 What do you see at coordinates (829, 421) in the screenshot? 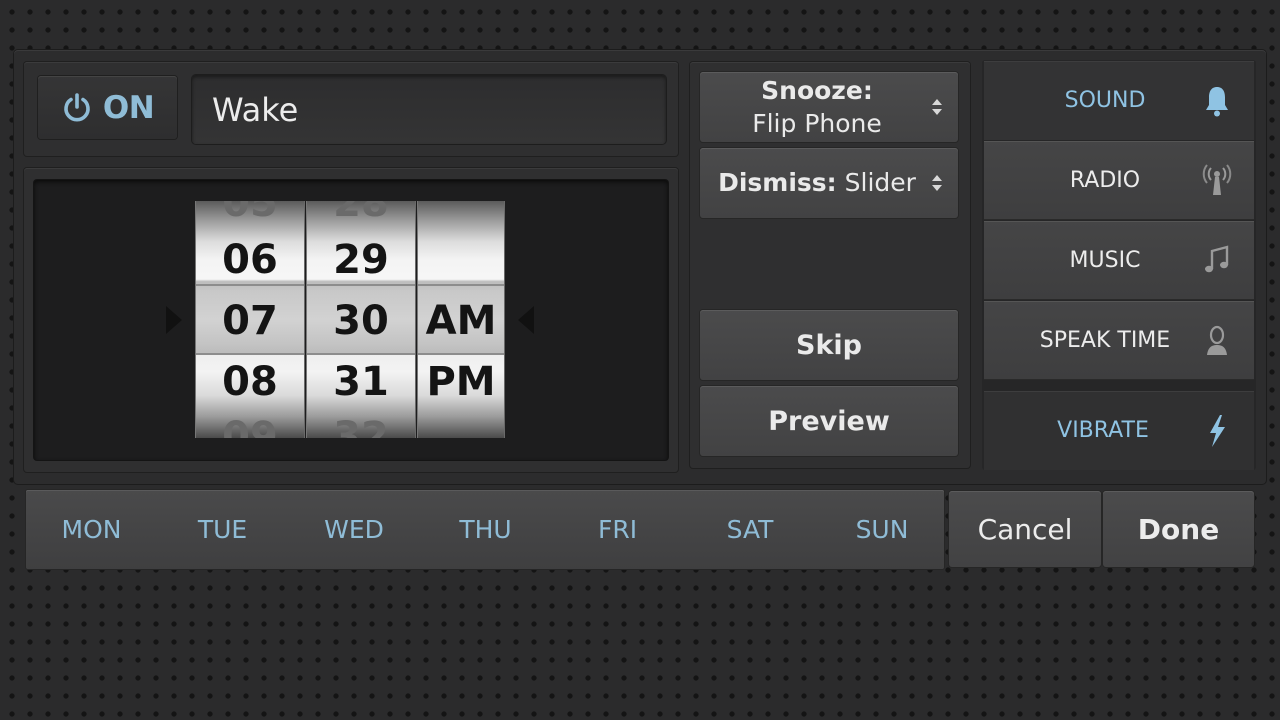
I see `preview-button: Preview` at bounding box center [829, 421].